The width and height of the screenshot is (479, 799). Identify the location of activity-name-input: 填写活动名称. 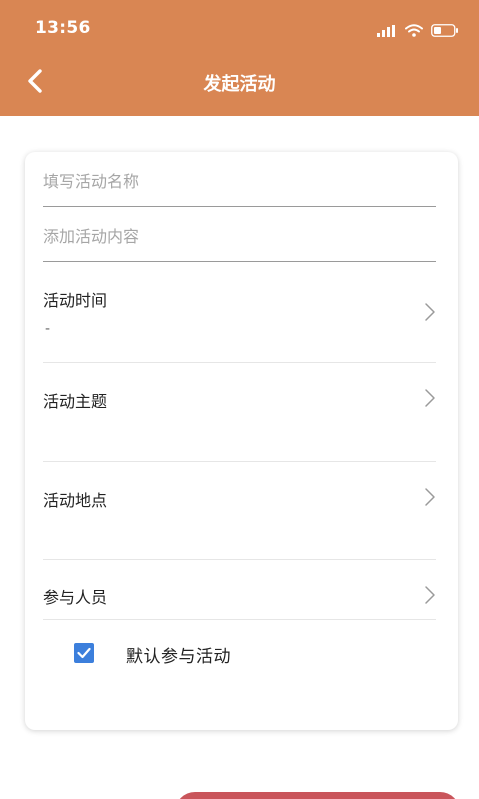
(239, 179).